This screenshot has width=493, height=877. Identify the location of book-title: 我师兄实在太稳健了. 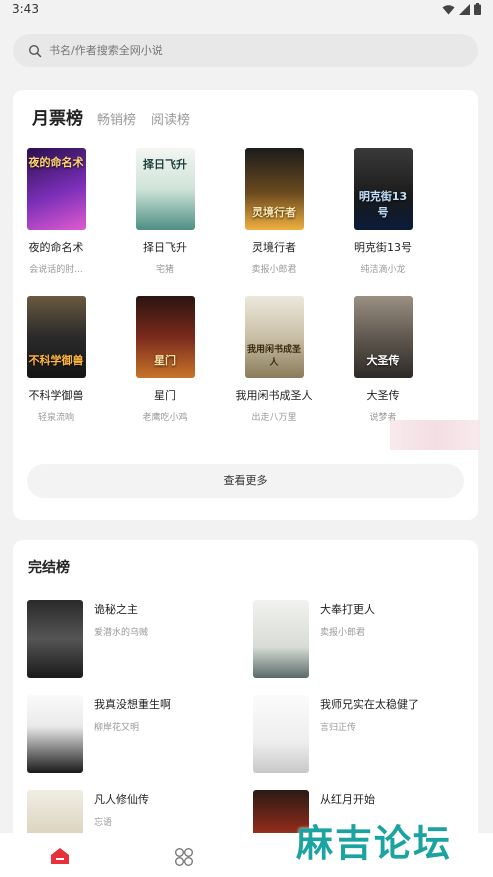
(369, 704).